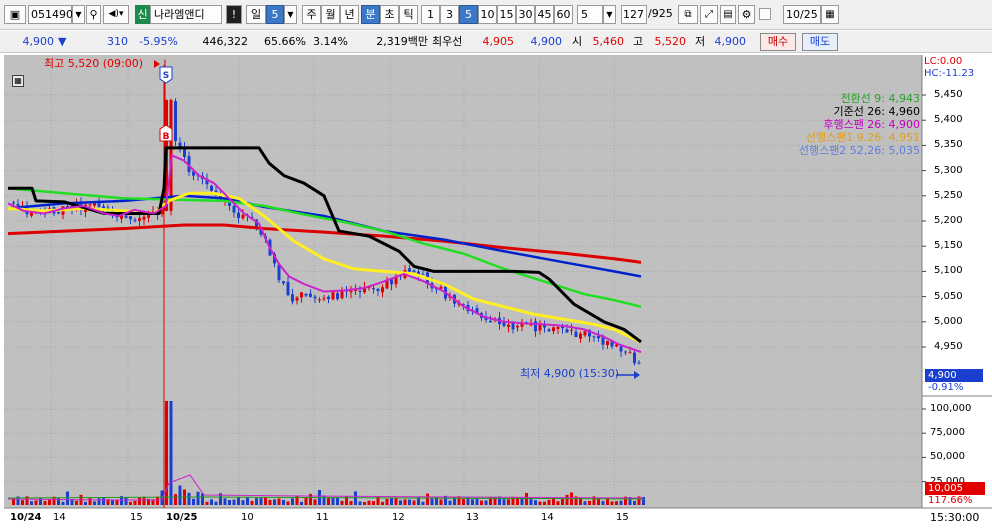  Describe the element at coordinates (116, 14) in the screenshot. I see `speaker-icon: ◀)▾` at that location.